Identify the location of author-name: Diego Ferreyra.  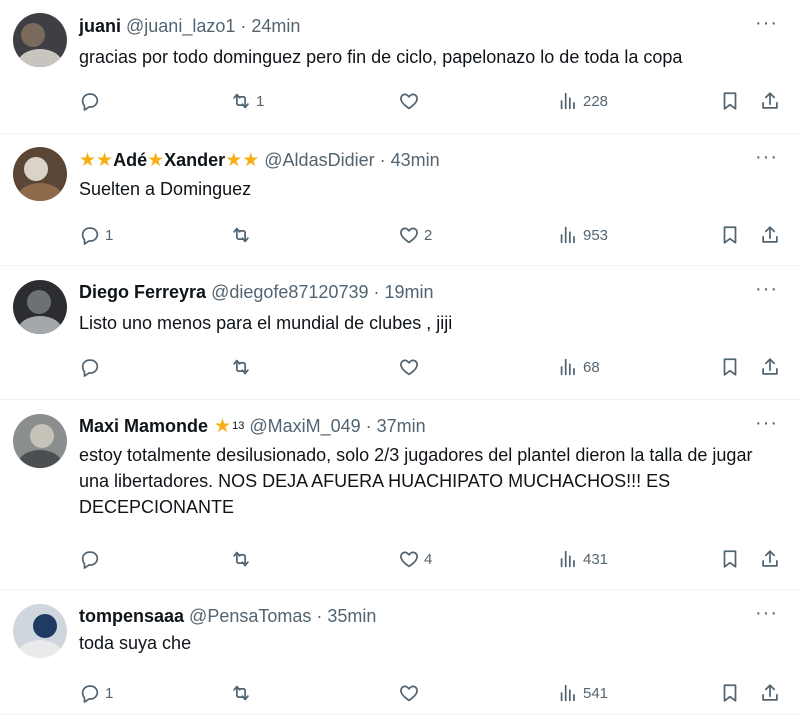
(142, 292).